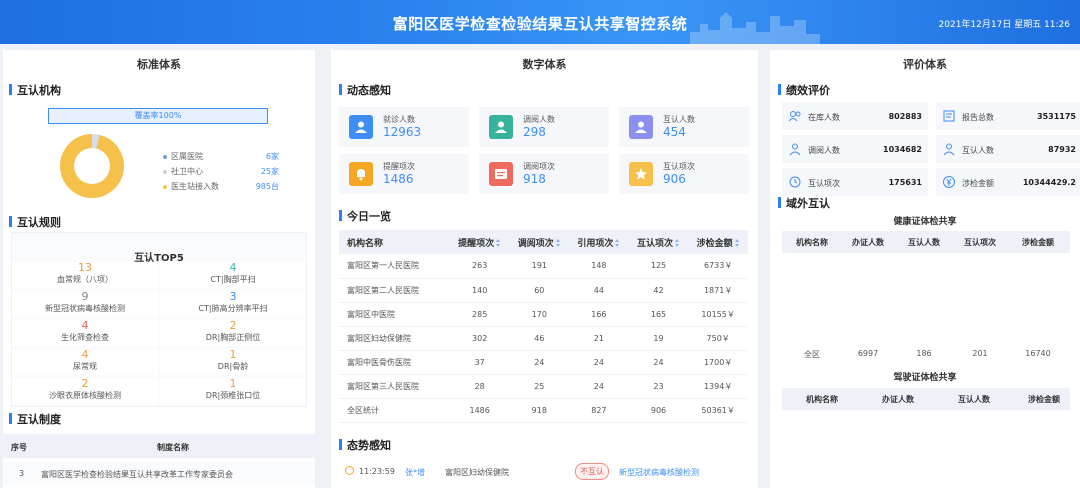  Describe the element at coordinates (402, 132) in the screenshot. I see `metric-value: 12963` at that location.